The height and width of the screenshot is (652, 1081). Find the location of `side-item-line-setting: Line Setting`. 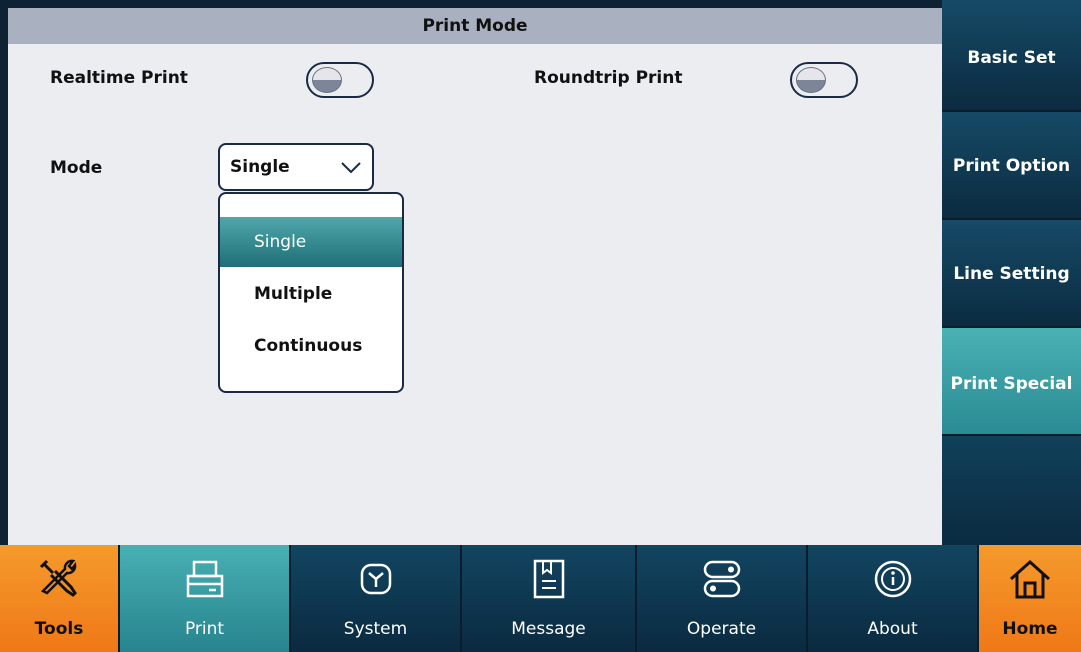

side-item-line-setting: Line Setting is located at coordinates (1011, 274).